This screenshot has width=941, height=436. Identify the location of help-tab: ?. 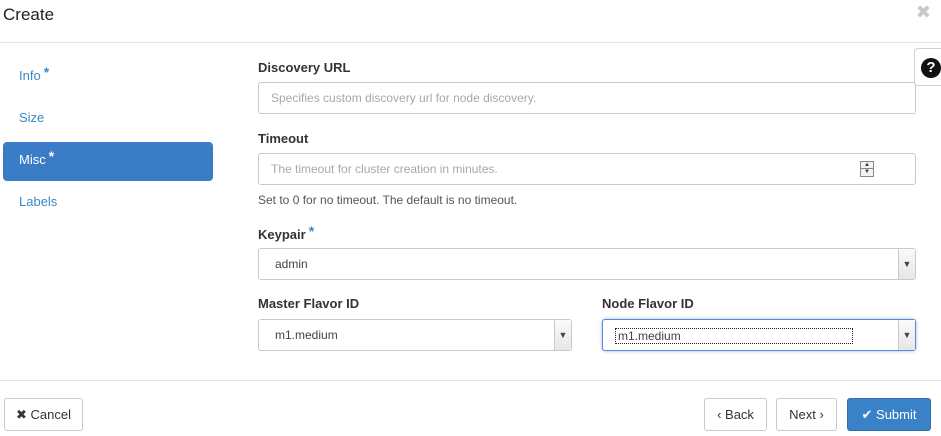
(927, 67).